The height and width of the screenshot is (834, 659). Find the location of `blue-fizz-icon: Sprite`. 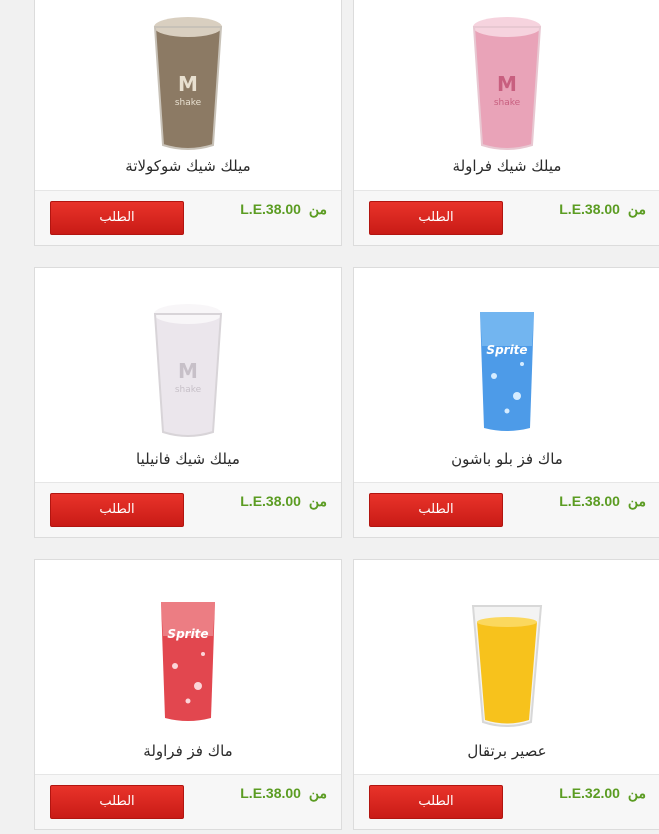

blue-fizz-icon: Sprite is located at coordinates (507, 371).